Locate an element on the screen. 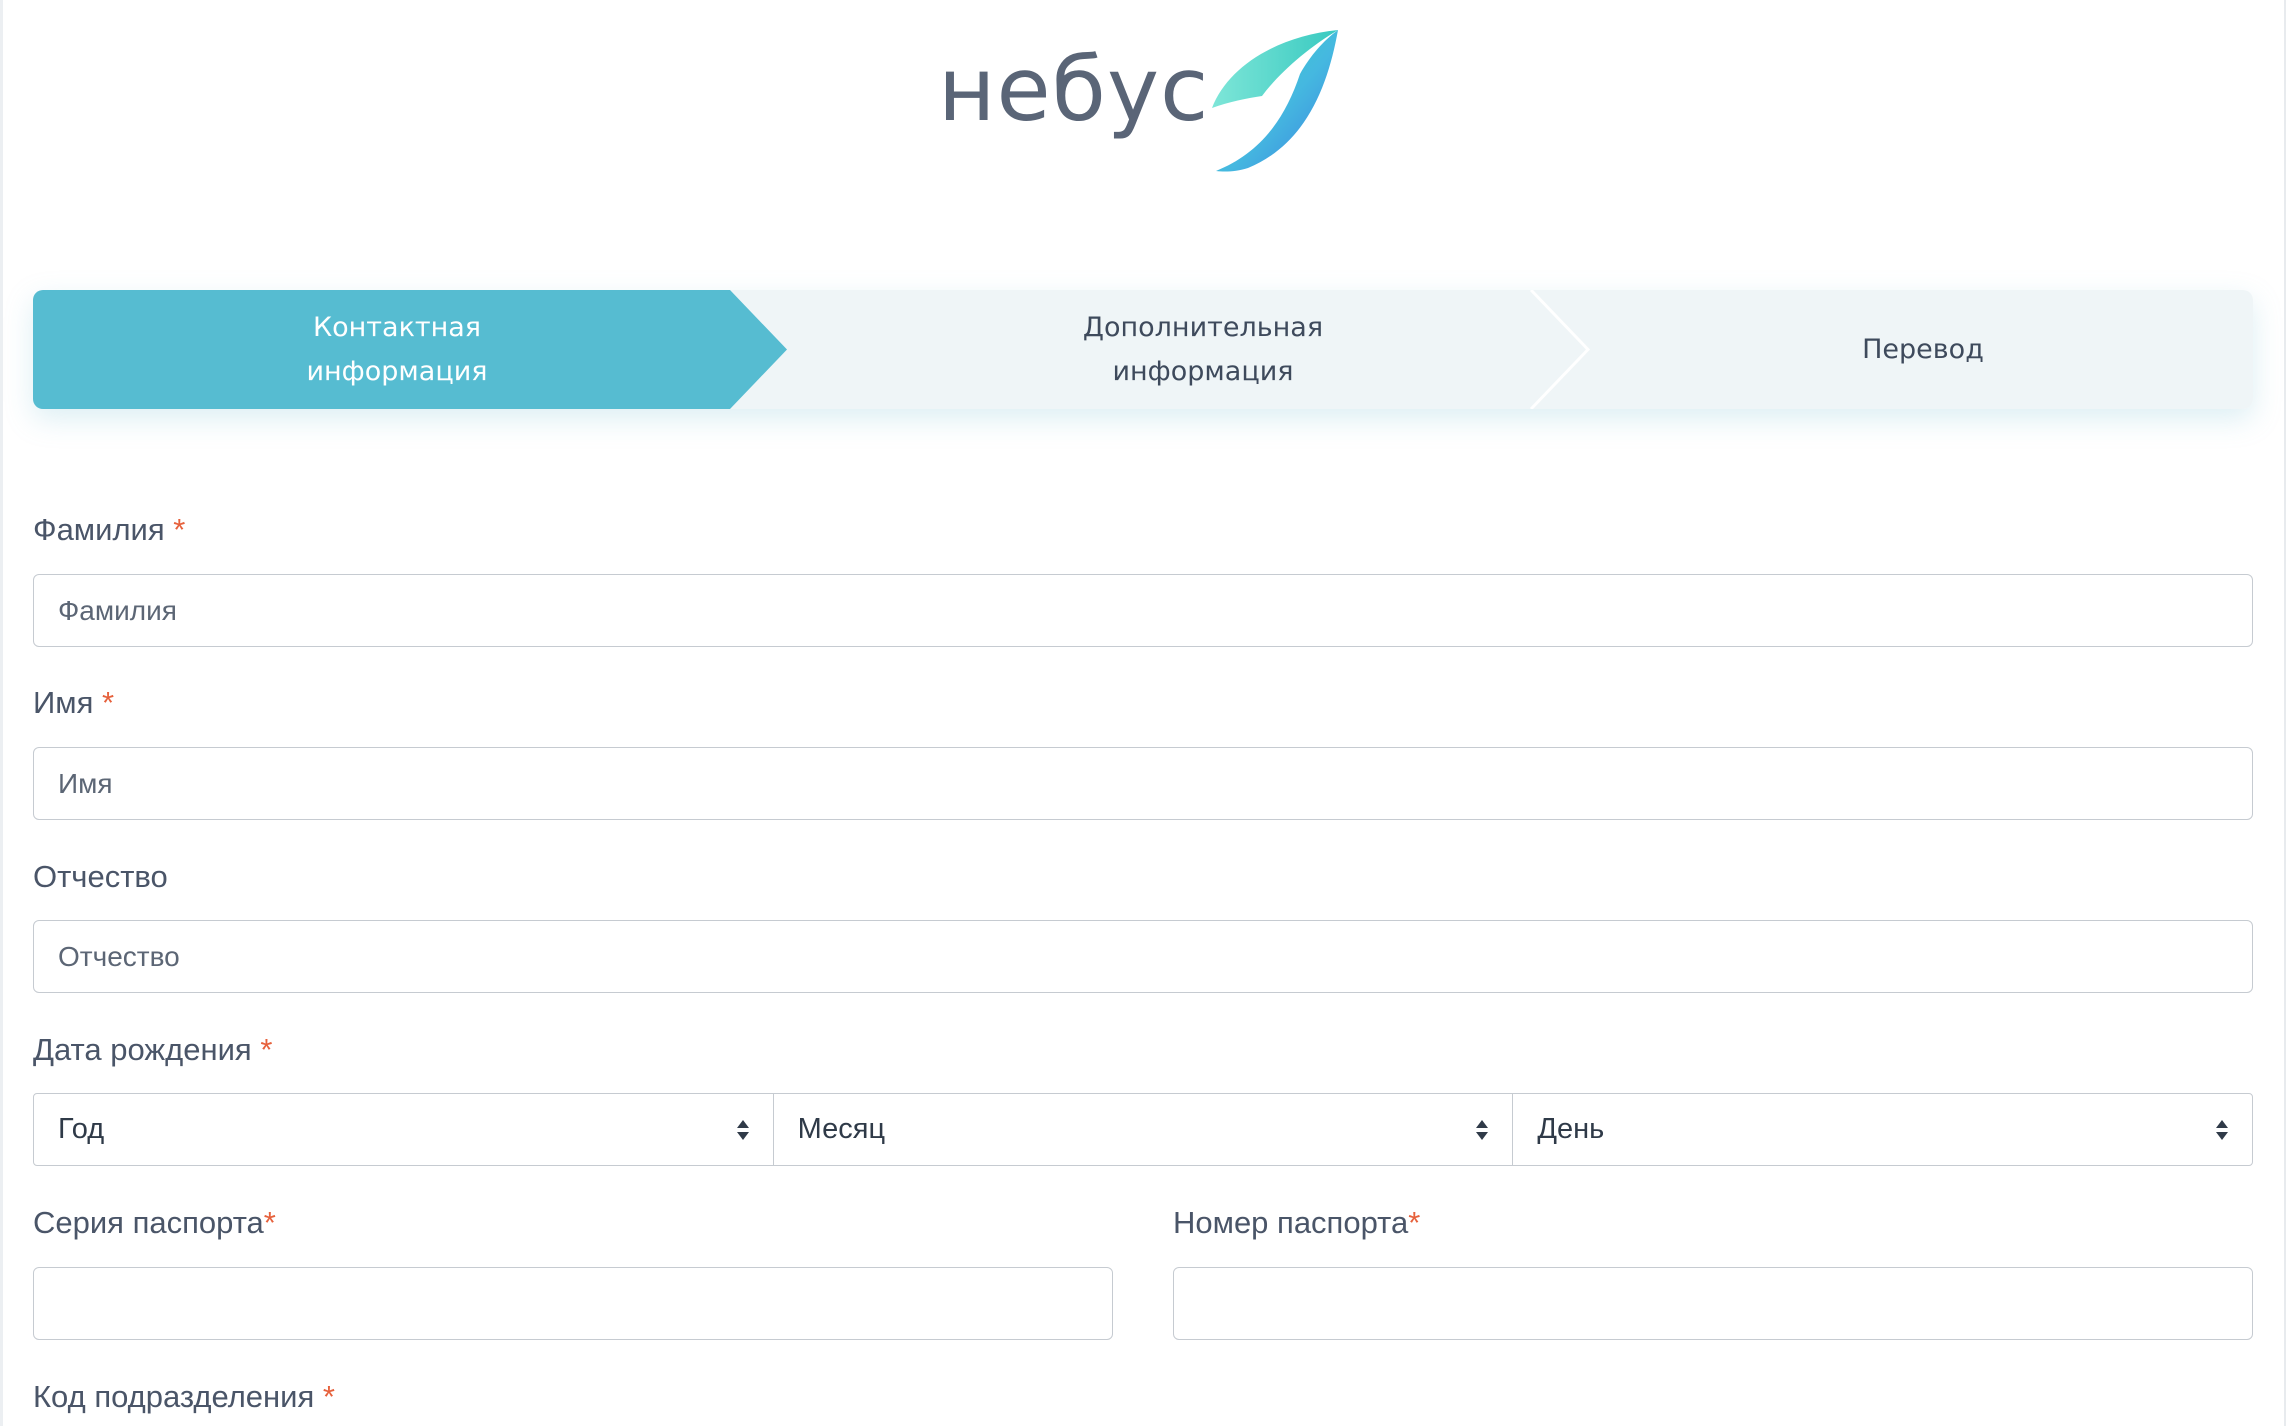  patronymic-input is located at coordinates (1143, 956).